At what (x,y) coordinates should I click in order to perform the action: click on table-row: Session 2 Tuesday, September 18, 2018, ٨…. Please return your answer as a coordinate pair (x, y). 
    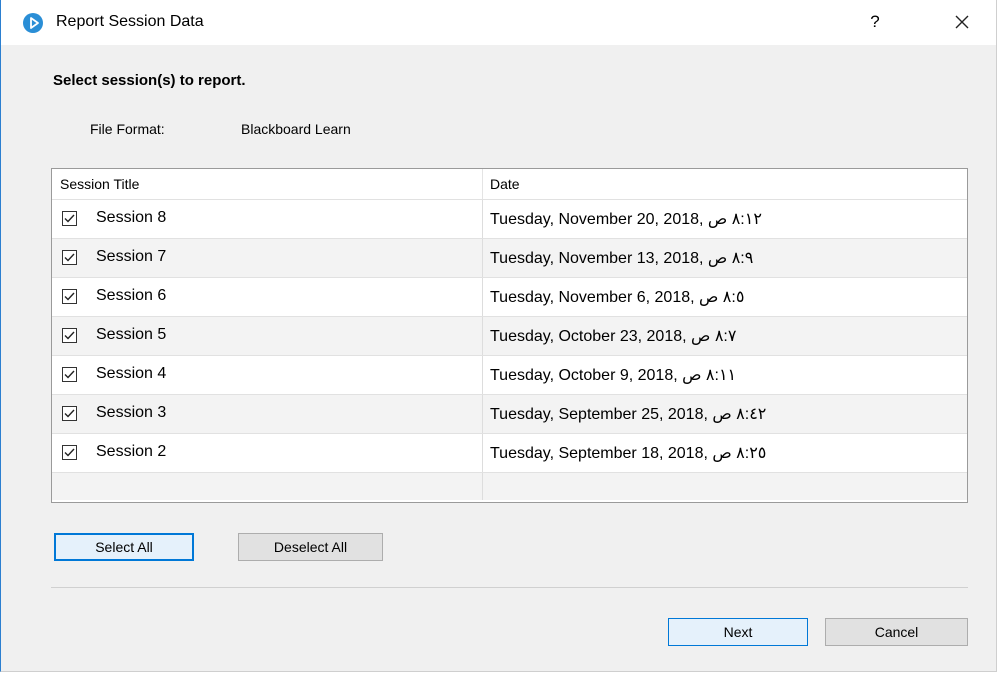
    Looking at the image, I should click on (509, 452).